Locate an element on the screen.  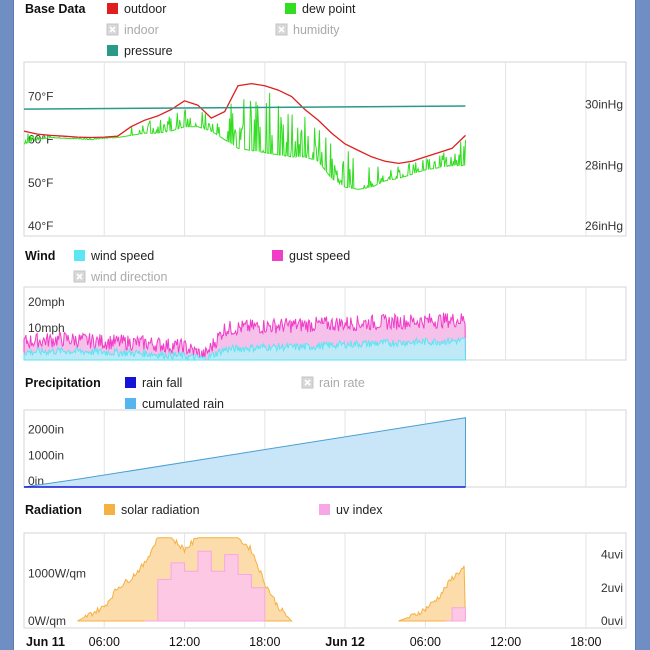
y-tick-label-right: 2uvi is located at coordinates (612, 588).